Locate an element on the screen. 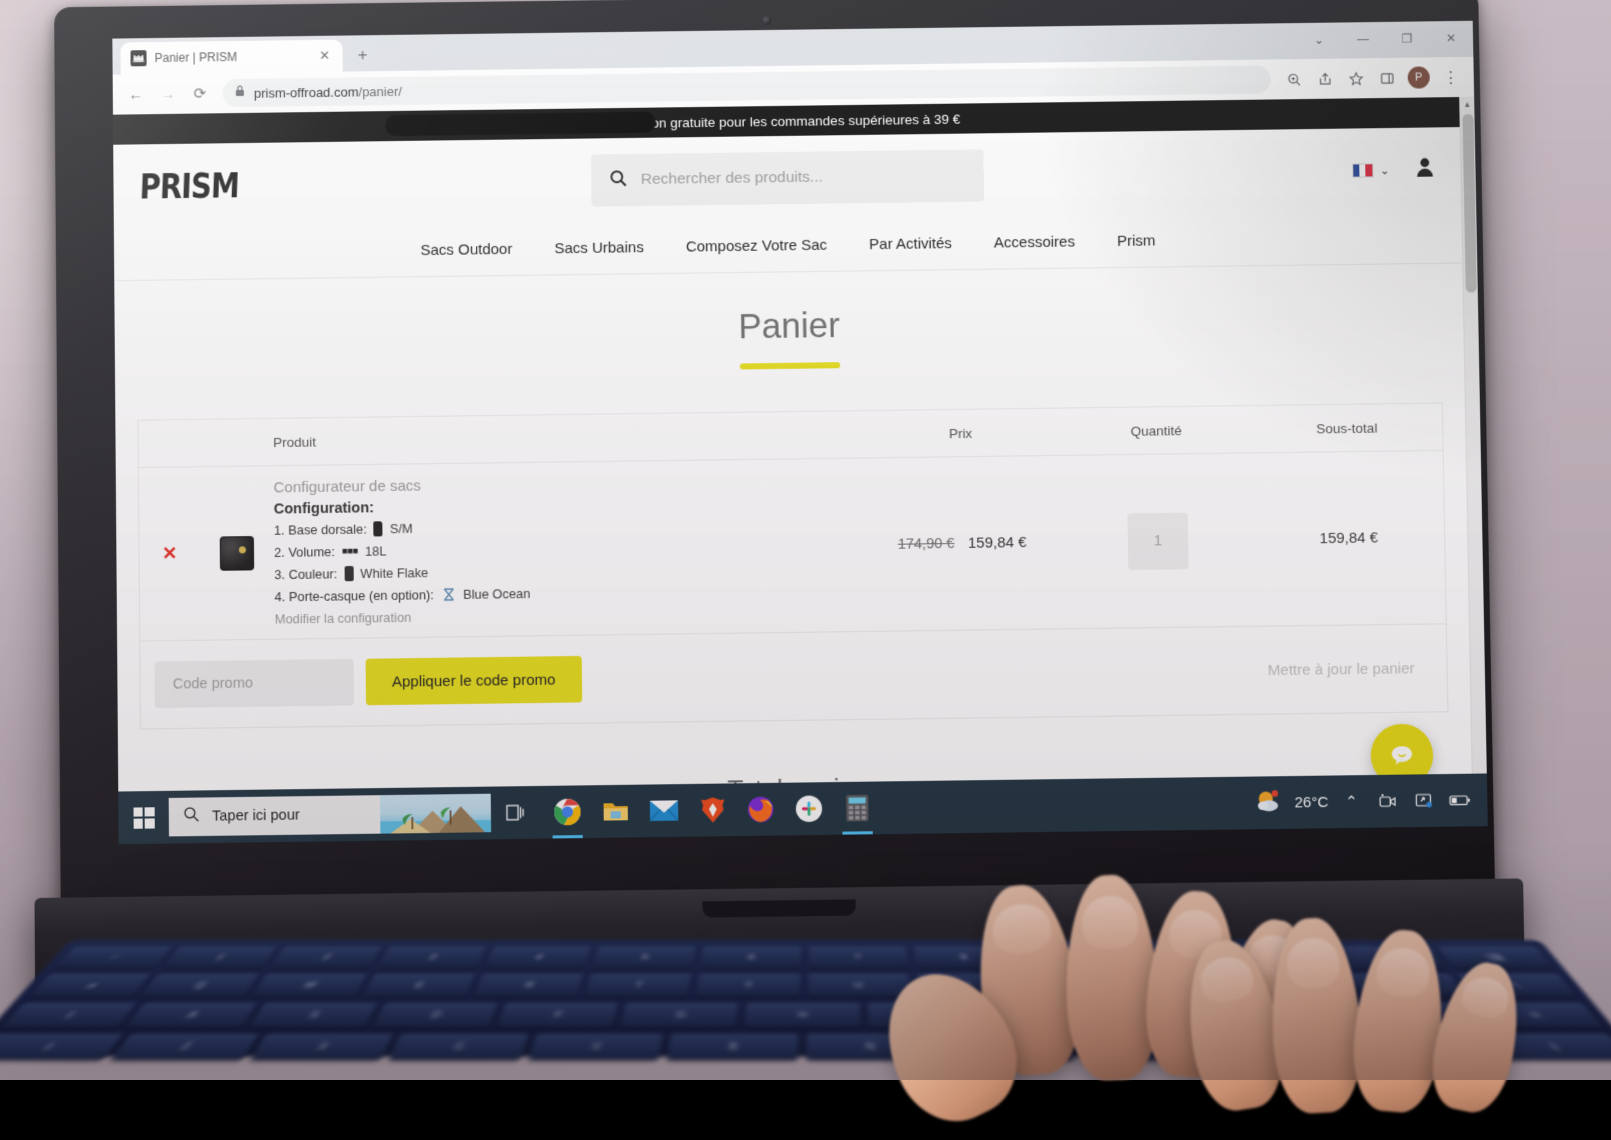 The image size is (1611, 1140). page-title-block: Panier is located at coordinates (789, 321).